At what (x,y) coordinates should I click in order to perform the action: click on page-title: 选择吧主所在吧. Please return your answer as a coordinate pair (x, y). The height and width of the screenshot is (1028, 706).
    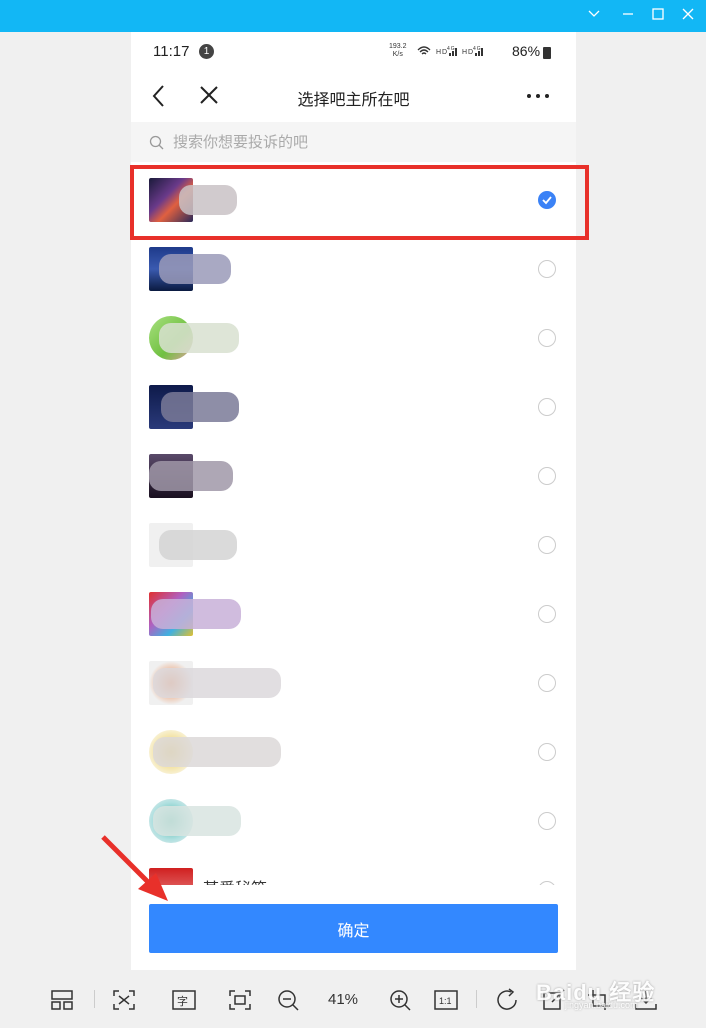
    Looking at the image, I should click on (353, 100).